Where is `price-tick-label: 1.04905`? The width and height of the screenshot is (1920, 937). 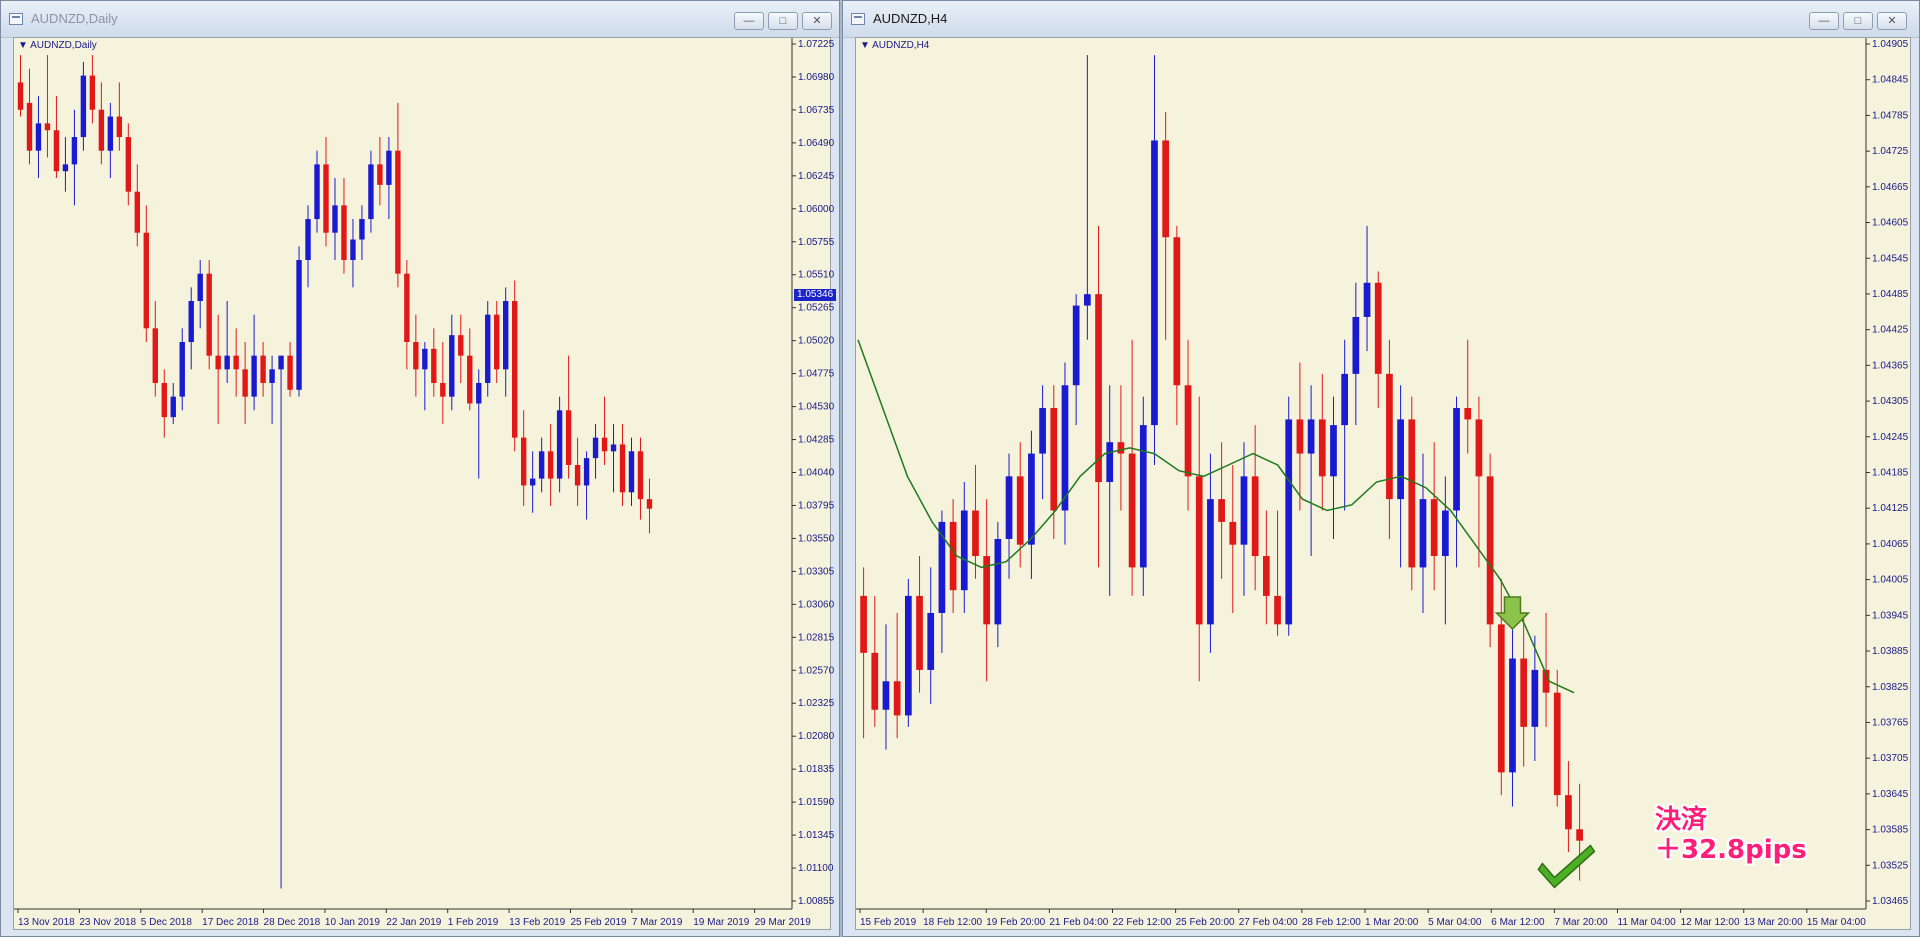 price-tick-label: 1.04905 is located at coordinates (1890, 44).